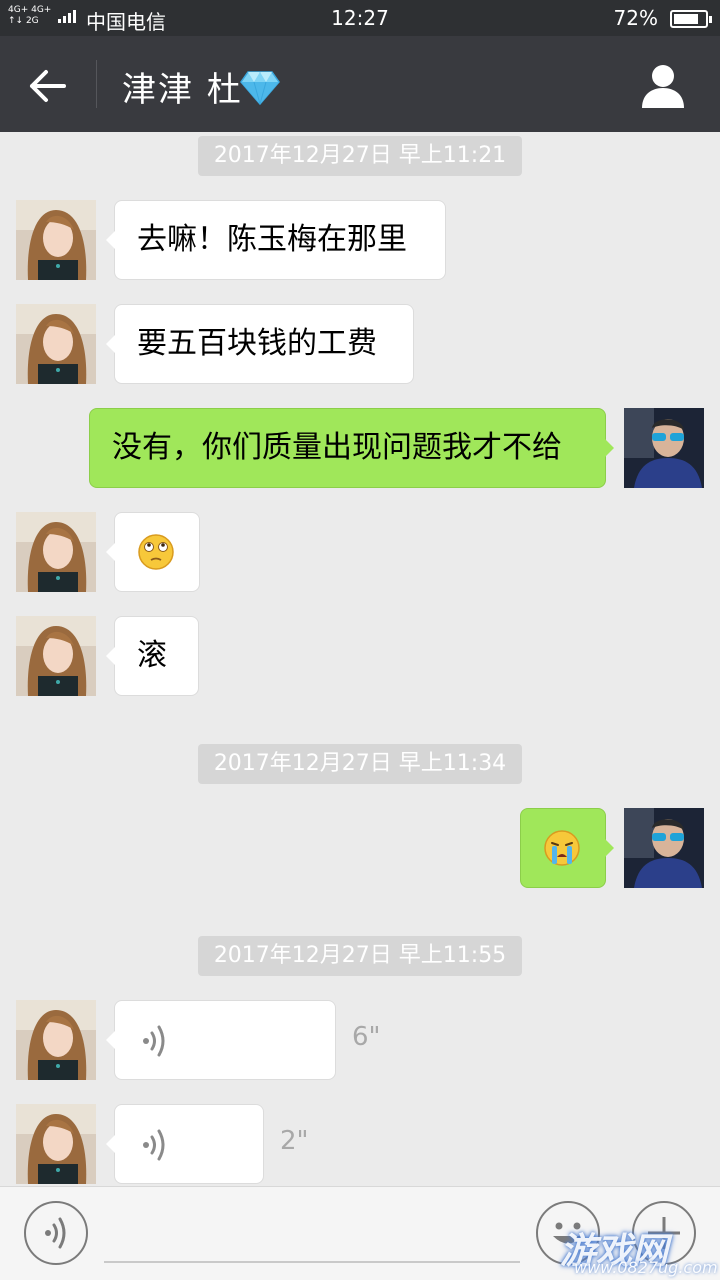 The image size is (720, 1280). I want to click on message-timestamp: 2017年12月27日 早上11:55, so click(360, 956).